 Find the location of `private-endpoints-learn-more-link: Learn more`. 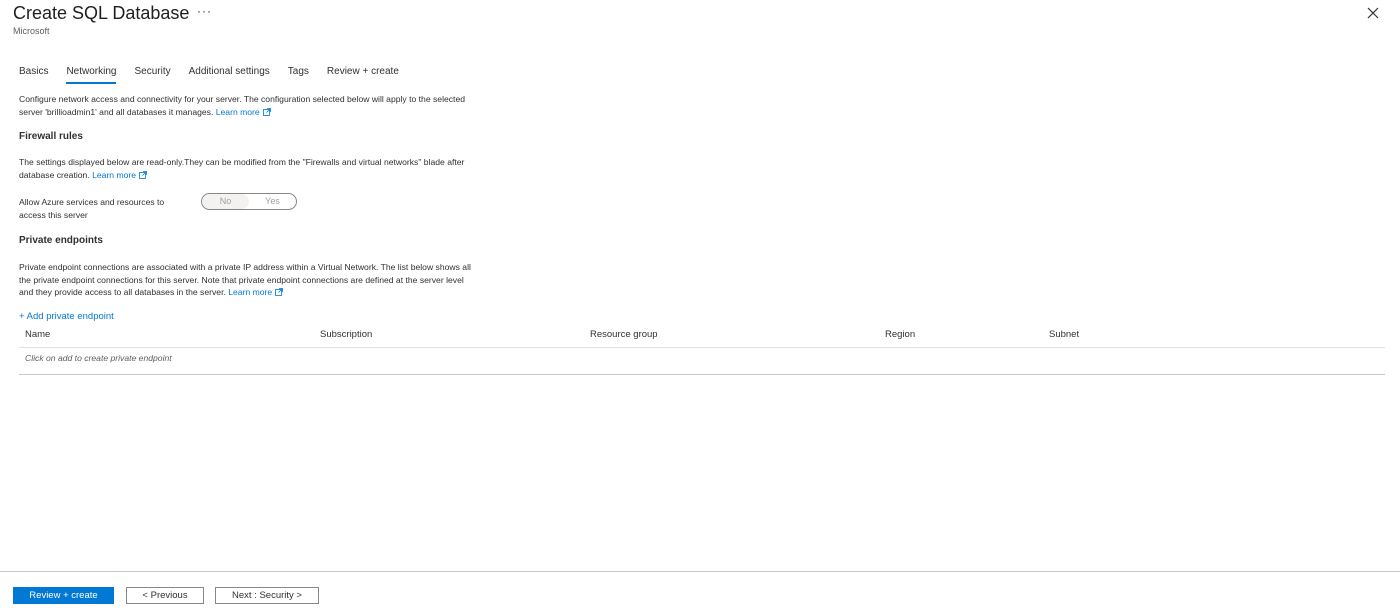

private-endpoints-learn-more-link: Learn more is located at coordinates (250, 292).